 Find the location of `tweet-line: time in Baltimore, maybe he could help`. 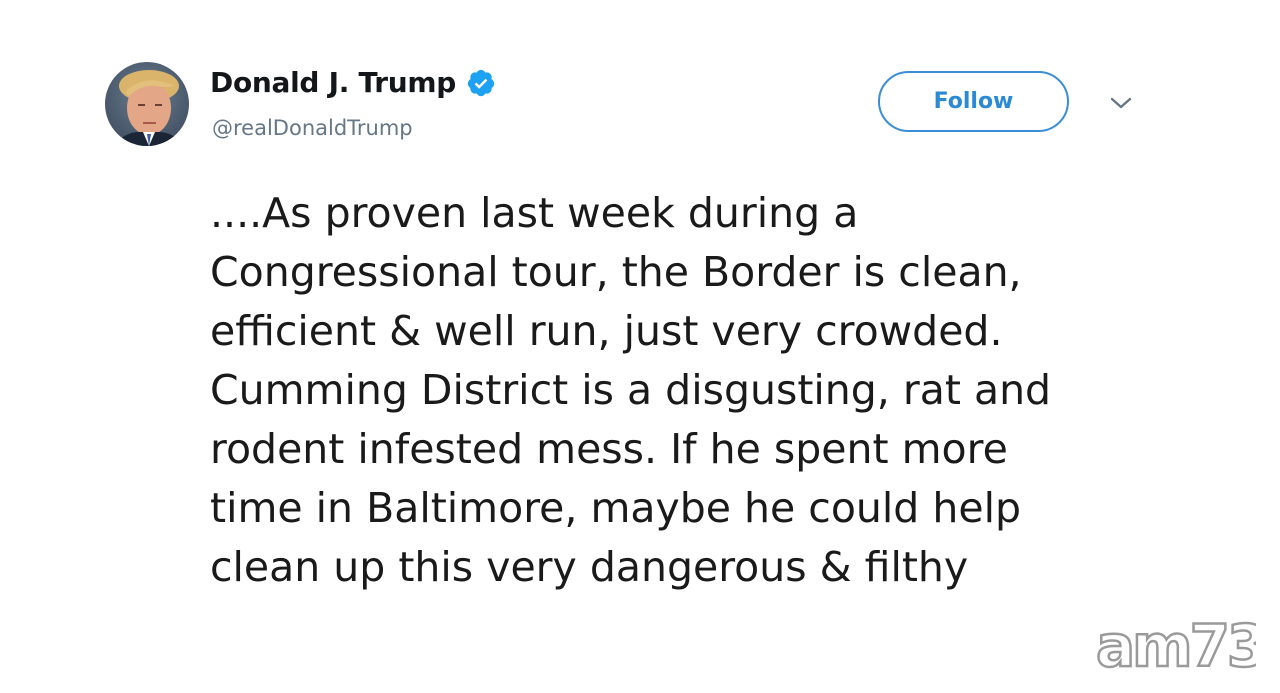

tweet-line: time in Baltimore, maybe he could help is located at coordinates (615, 508).